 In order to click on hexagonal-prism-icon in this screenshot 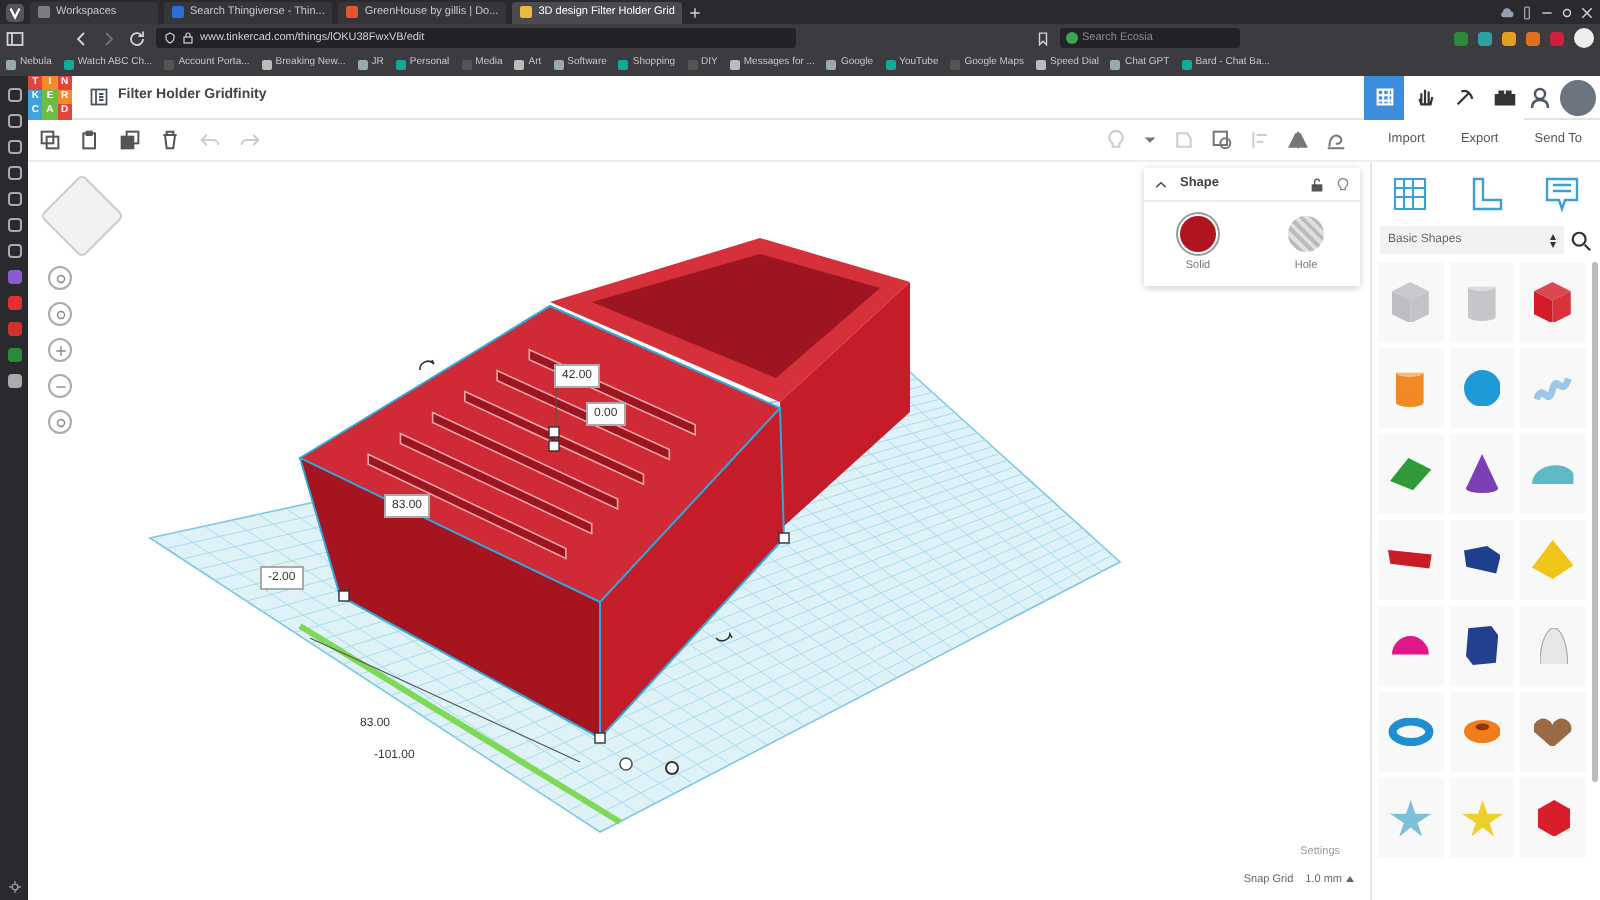, I will do `click(1482, 646)`.